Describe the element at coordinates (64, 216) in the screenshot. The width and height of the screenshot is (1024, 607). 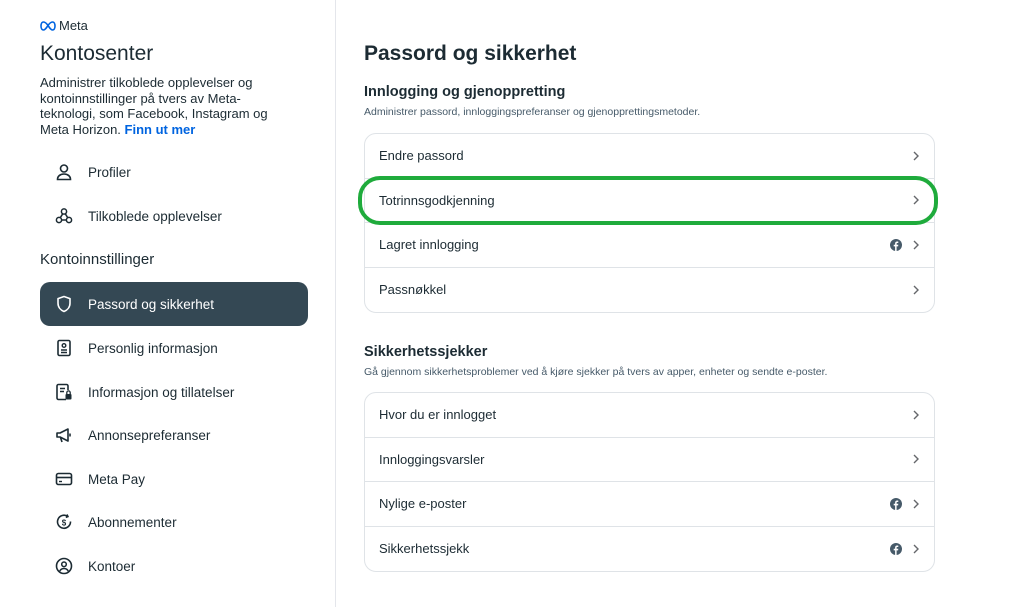
I see `connected-icon` at that location.